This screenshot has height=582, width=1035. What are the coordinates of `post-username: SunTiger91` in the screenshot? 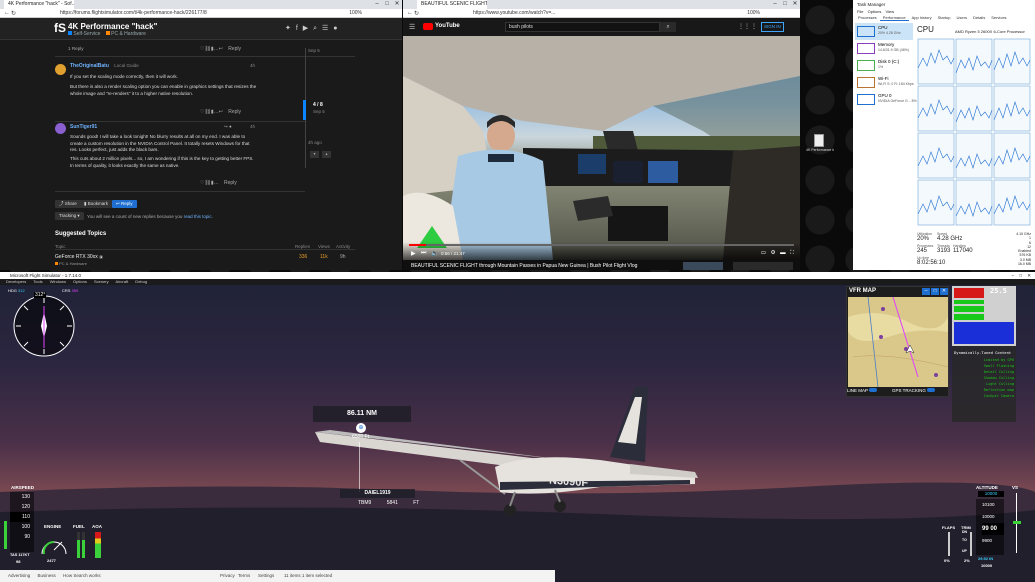 It's located at (83, 127).